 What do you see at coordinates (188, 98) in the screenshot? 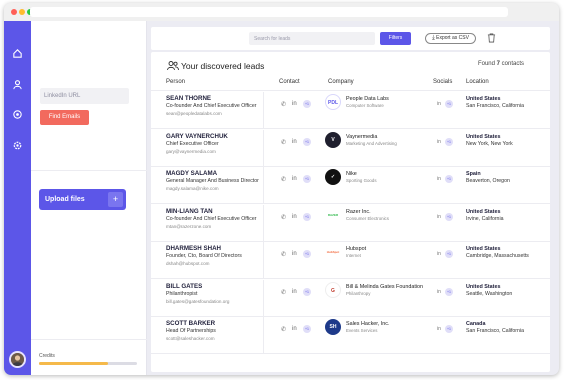
I see `person-name: SEAN THORNE` at bounding box center [188, 98].